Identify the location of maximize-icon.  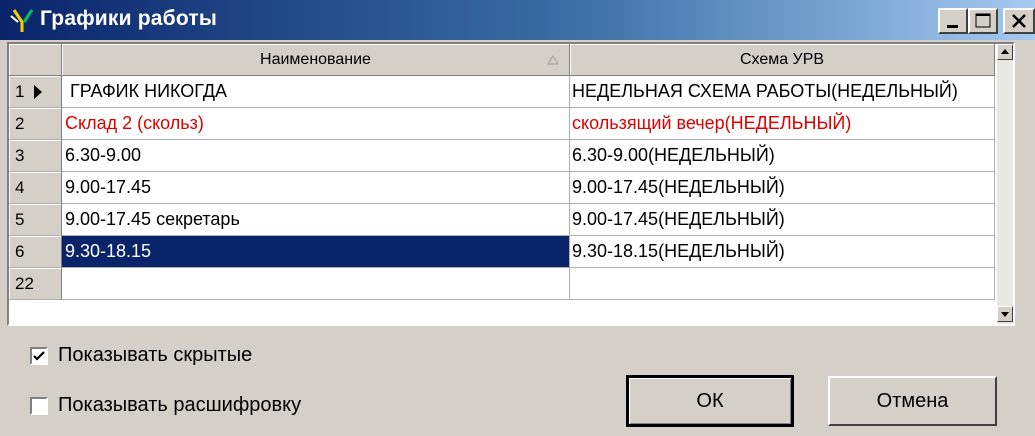
(983, 20).